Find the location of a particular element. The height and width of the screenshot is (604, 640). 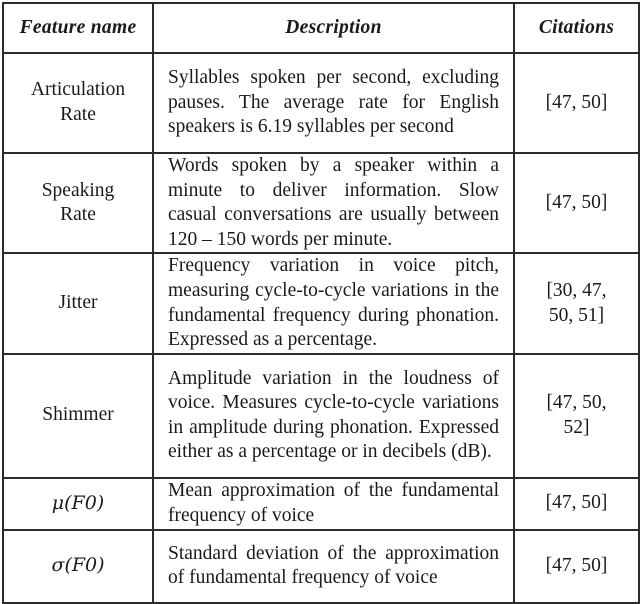

feature-cell: Articulation Rate is located at coordinates (78, 103).